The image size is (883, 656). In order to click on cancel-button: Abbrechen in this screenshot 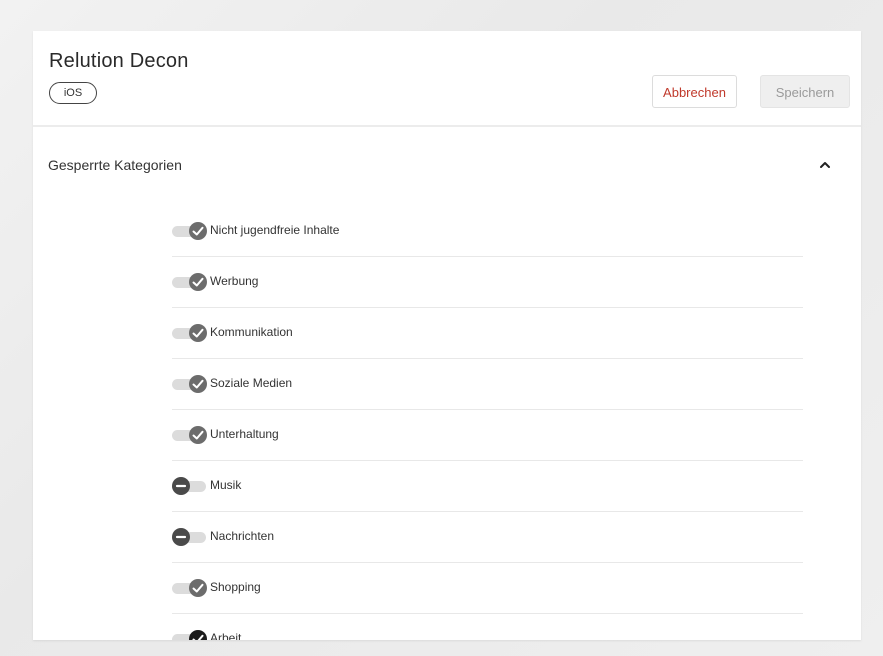, I will do `click(694, 91)`.